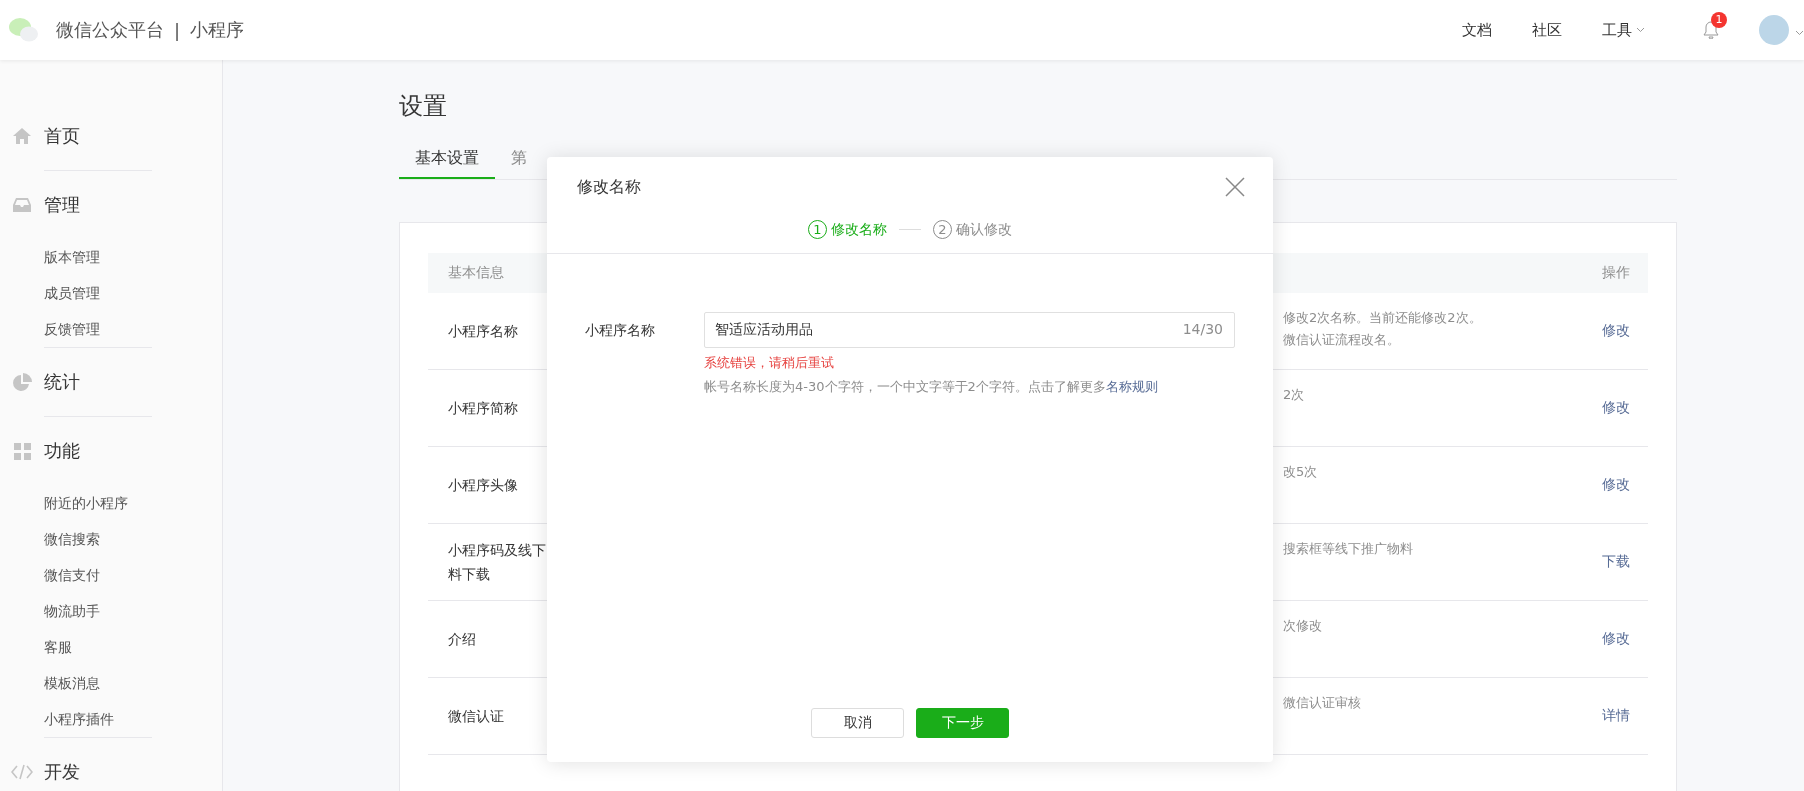  Describe the element at coordinates (1477, 30) in the screenshot. I see `nav-link: 文档` at that location.